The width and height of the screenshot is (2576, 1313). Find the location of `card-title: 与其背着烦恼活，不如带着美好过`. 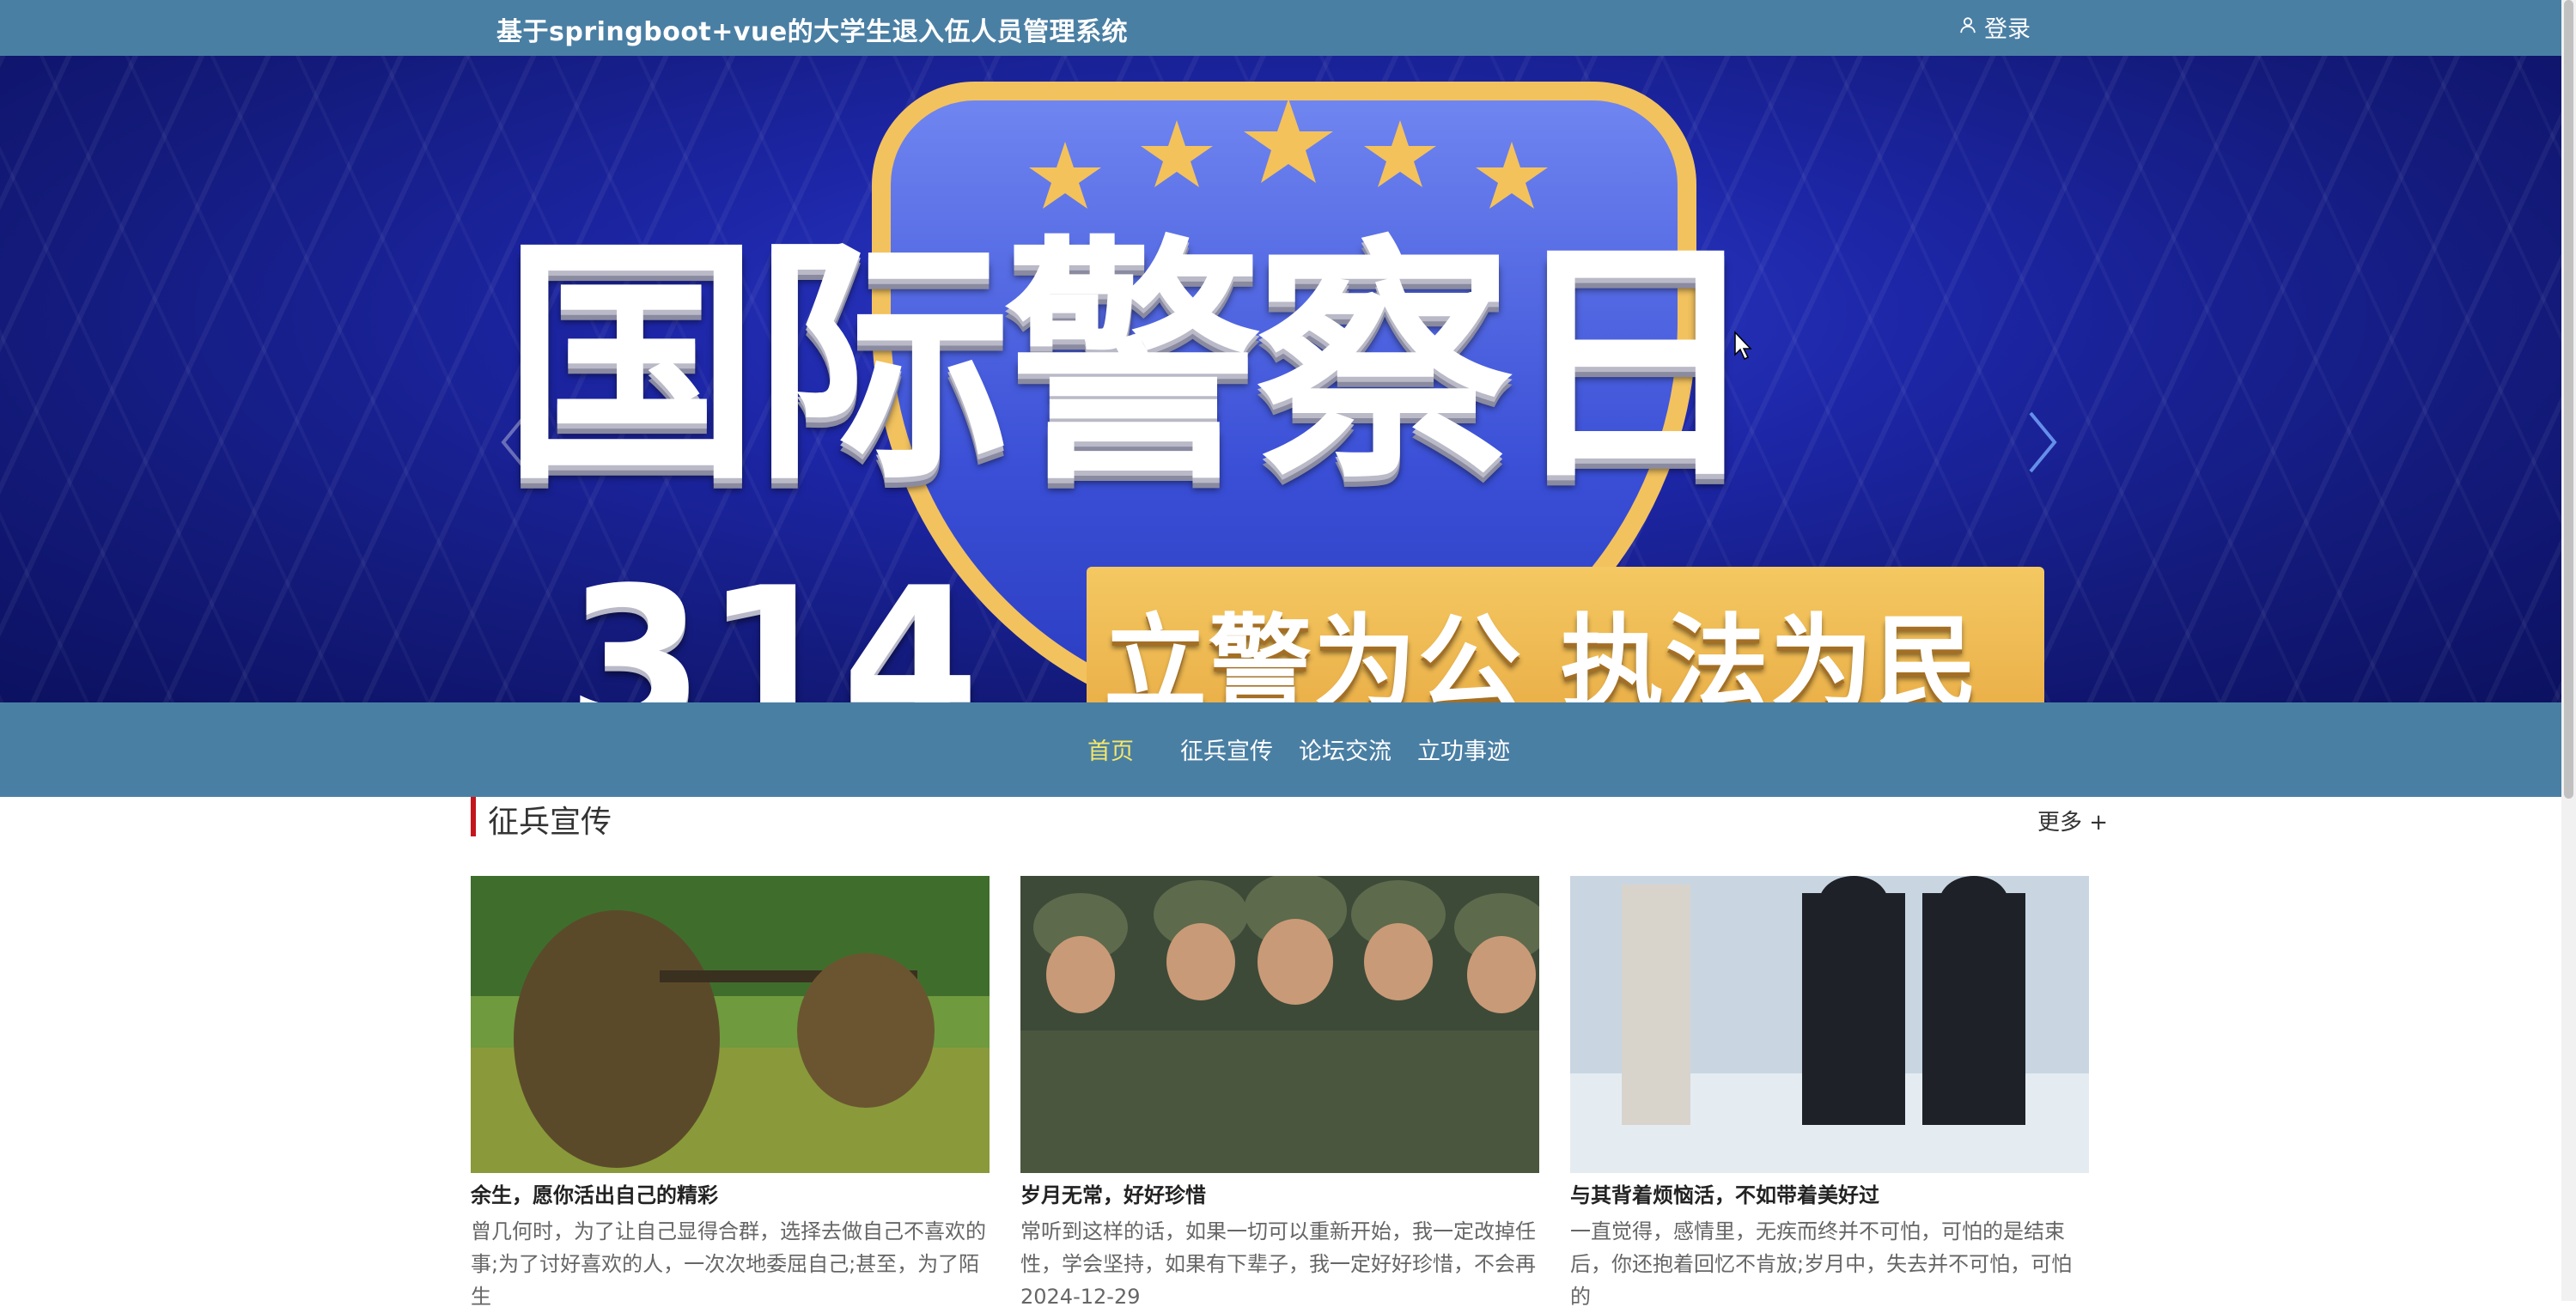

card-title: 与其背着烦恼活，不如带着美好过 is located at coordinates (1724, 1193).